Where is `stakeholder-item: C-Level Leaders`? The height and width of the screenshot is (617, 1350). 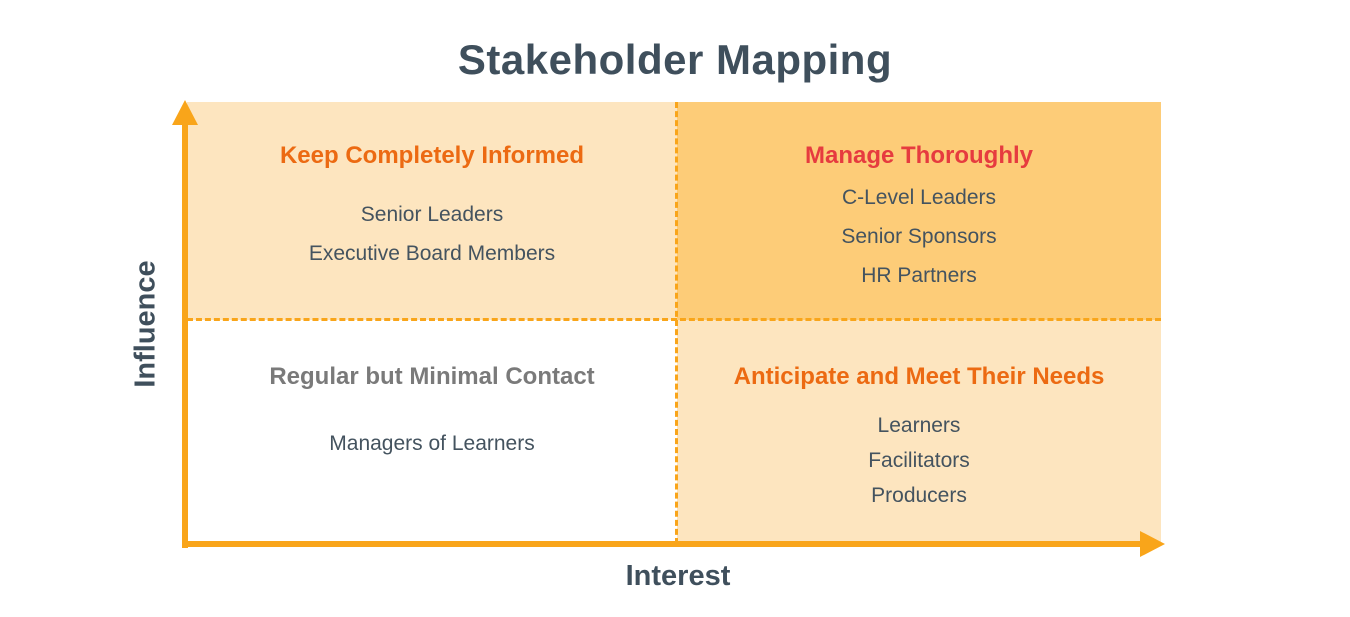
stakeholder-item: C-Level Leaders is located at coordinates (919, 197).